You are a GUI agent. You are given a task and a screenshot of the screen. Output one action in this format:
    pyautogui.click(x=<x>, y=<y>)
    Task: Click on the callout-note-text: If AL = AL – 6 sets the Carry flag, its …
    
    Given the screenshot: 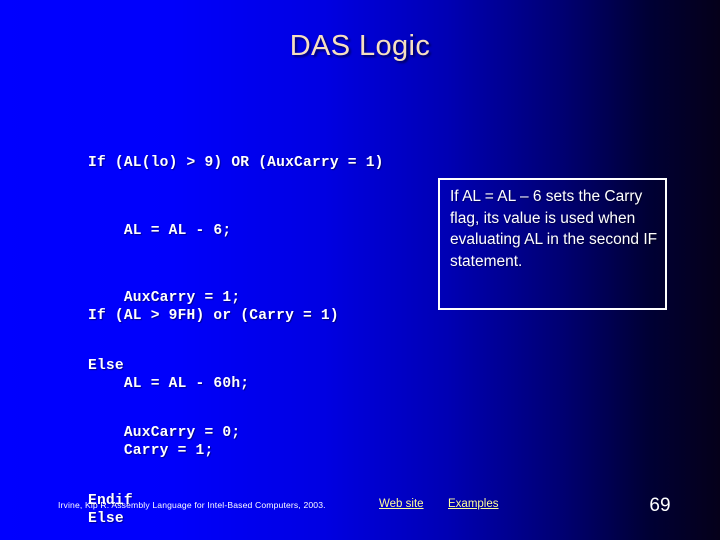 What is the action you would take?
    pyautogui.click(x=554, y=229)
    